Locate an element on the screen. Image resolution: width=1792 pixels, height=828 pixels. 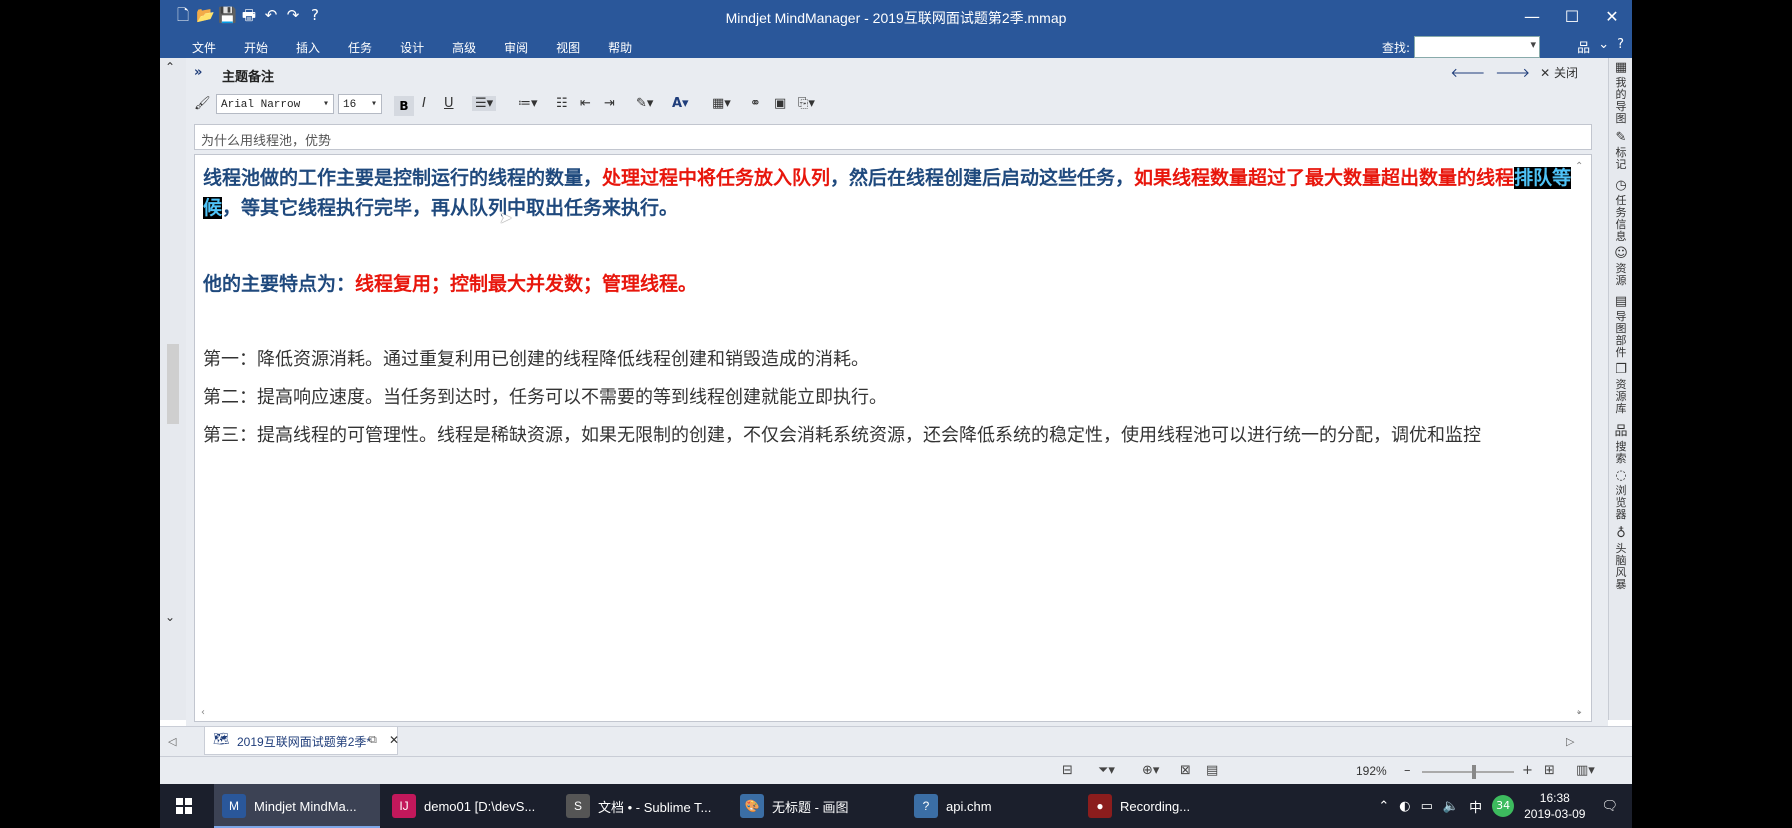
network-icon: ▭ is located at coordinates (1427, 806).